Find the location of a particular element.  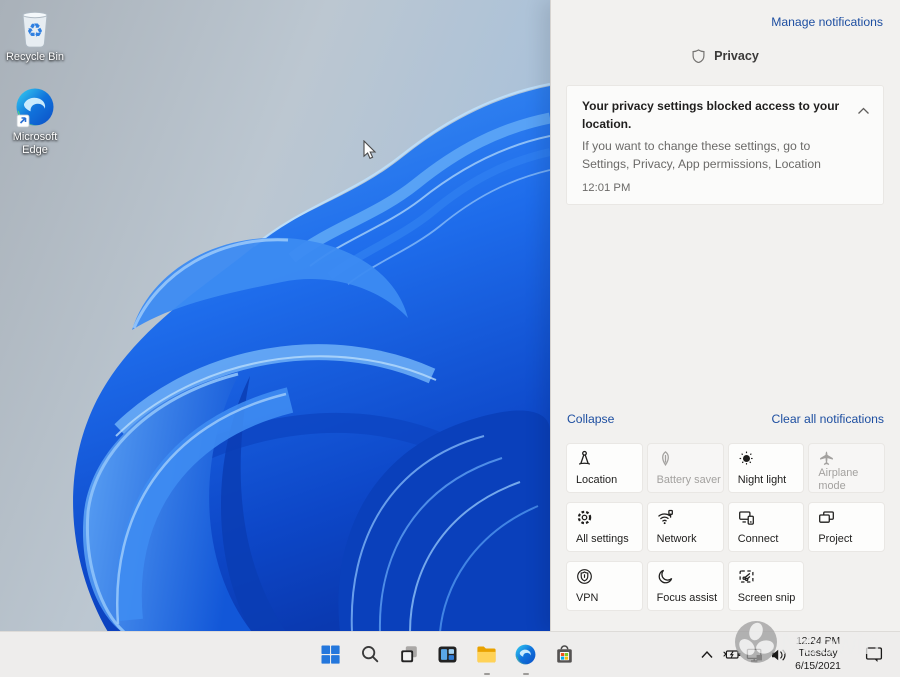

ethernet-icon is located at coordinates (754, 655).